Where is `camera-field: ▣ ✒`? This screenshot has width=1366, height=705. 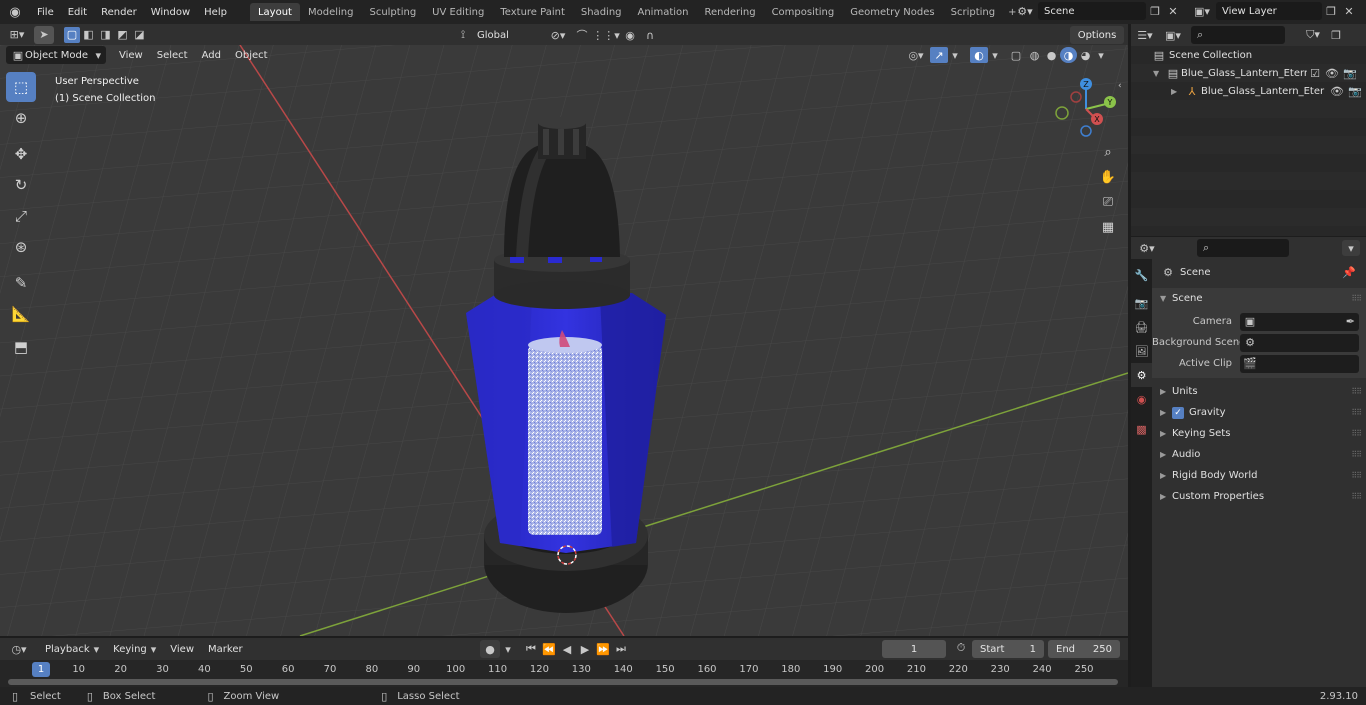 camera-field: ▣ ✒ is located at coordinates (1299, 321).